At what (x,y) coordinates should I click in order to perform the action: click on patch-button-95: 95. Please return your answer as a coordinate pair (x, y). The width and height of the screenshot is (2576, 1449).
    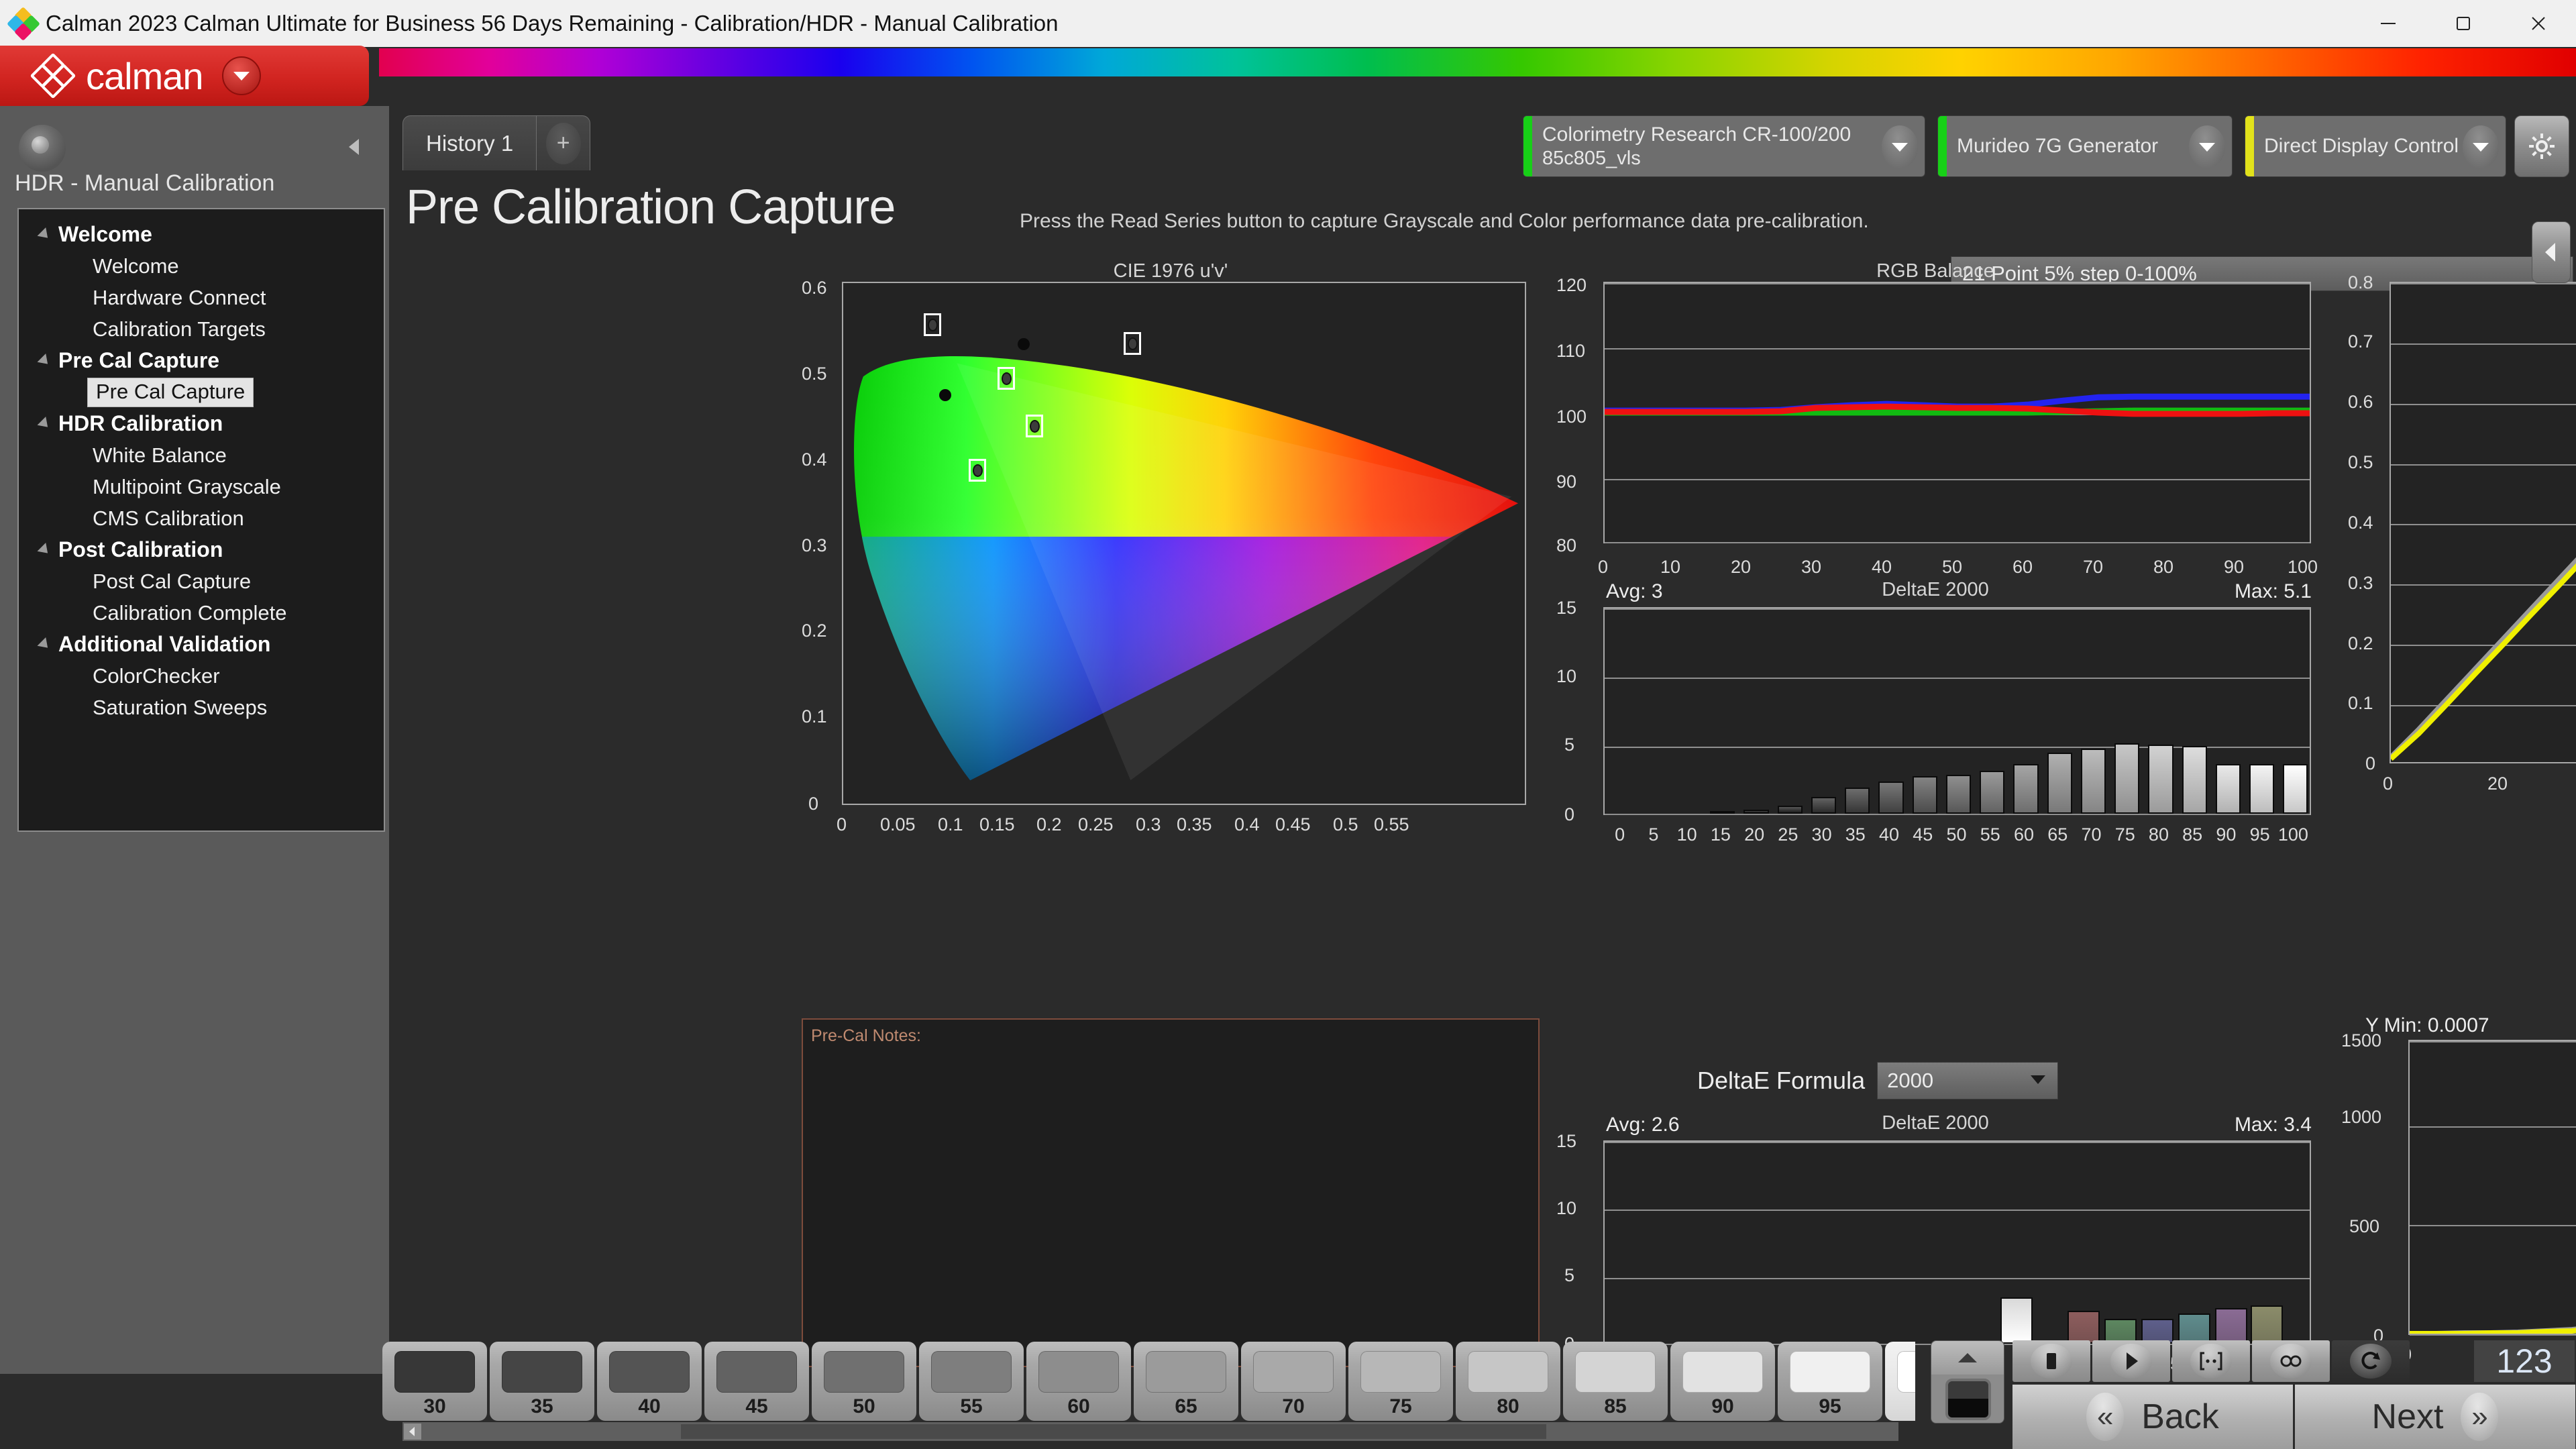
    Looking at the image, I should click on (1830, 1381).